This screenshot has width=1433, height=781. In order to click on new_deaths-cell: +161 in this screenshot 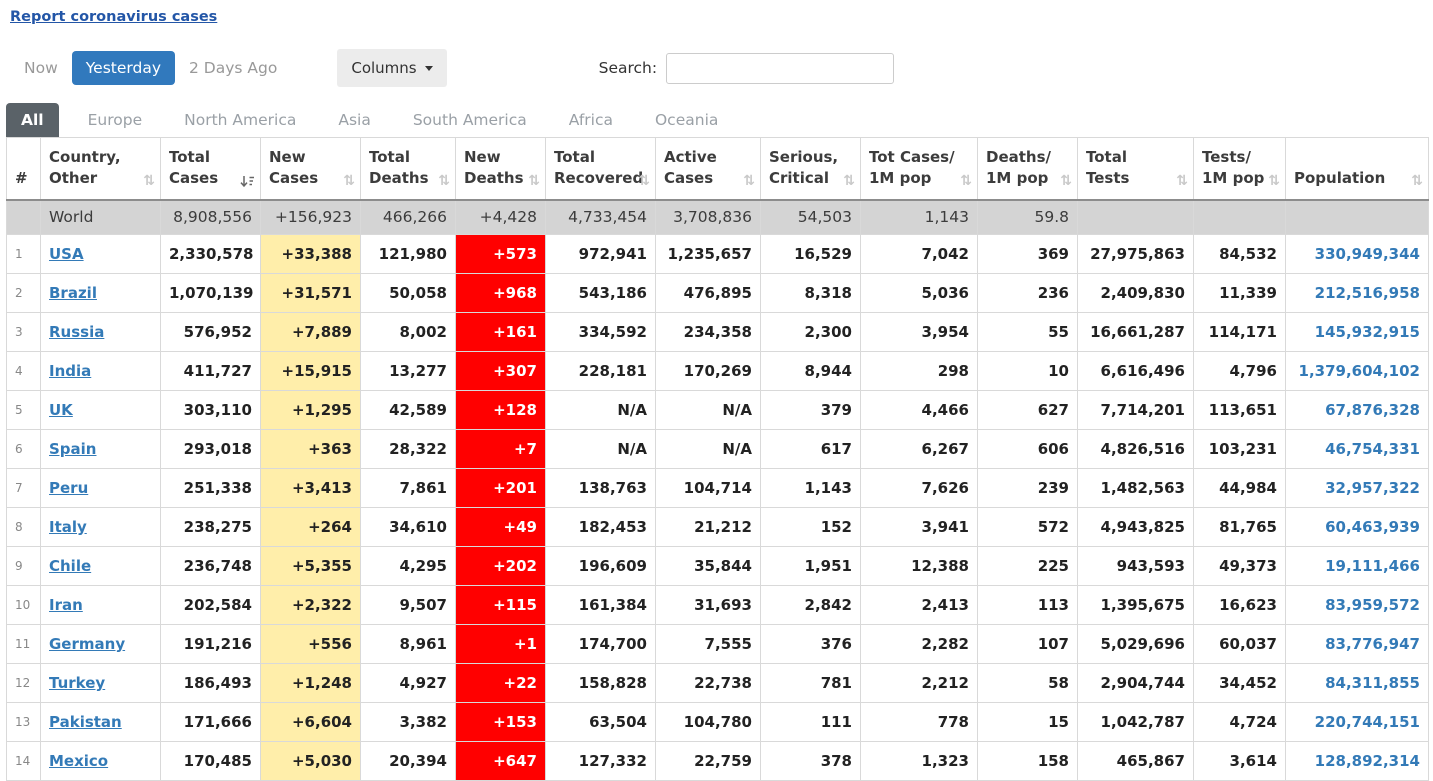, I will do `click(500, 332)`.